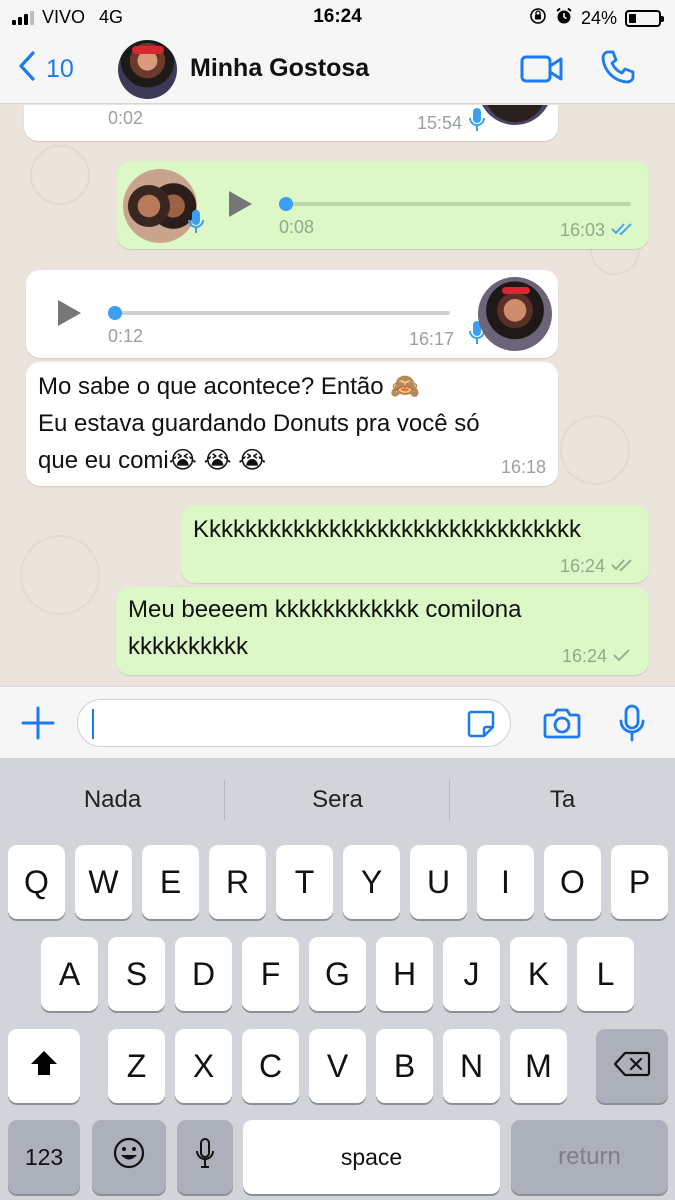 This screenshot has width=675, height=1200. What do you see at coordinates (337, 17) in the screenshot?
I see `status-bar: VIVO 4G 16:24 24%` at bounding box center [337, 17].